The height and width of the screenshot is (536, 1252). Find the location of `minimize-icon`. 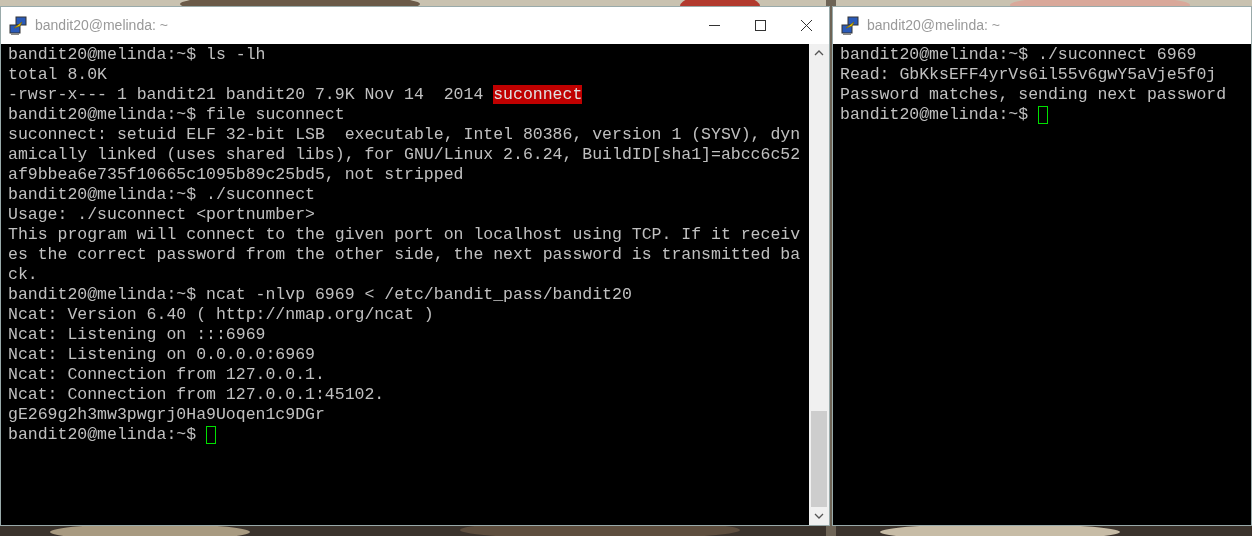

minimize-icon is located at coordinates (714, 25).